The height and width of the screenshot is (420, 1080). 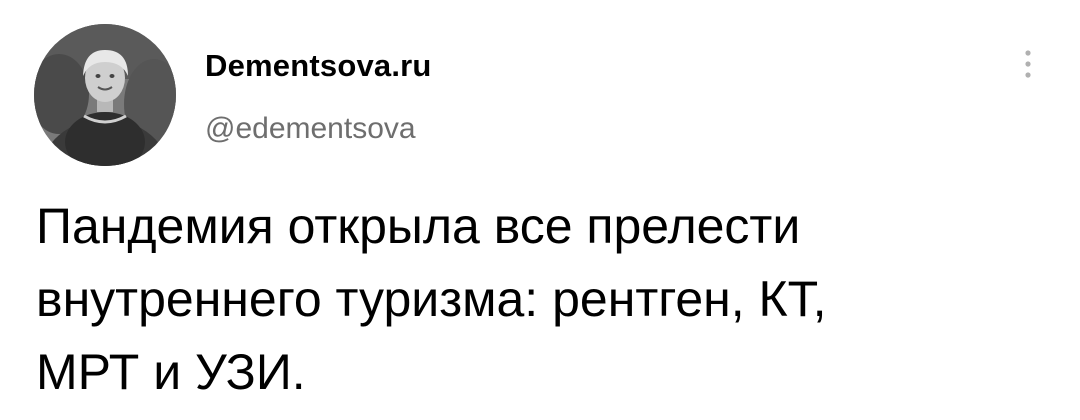 What do you see at coordinates (431, 299) in the screenshot?
I see `tweet-text-line: внутреннего туризма: рентген, КТ,` at bounding box center [431, 299].